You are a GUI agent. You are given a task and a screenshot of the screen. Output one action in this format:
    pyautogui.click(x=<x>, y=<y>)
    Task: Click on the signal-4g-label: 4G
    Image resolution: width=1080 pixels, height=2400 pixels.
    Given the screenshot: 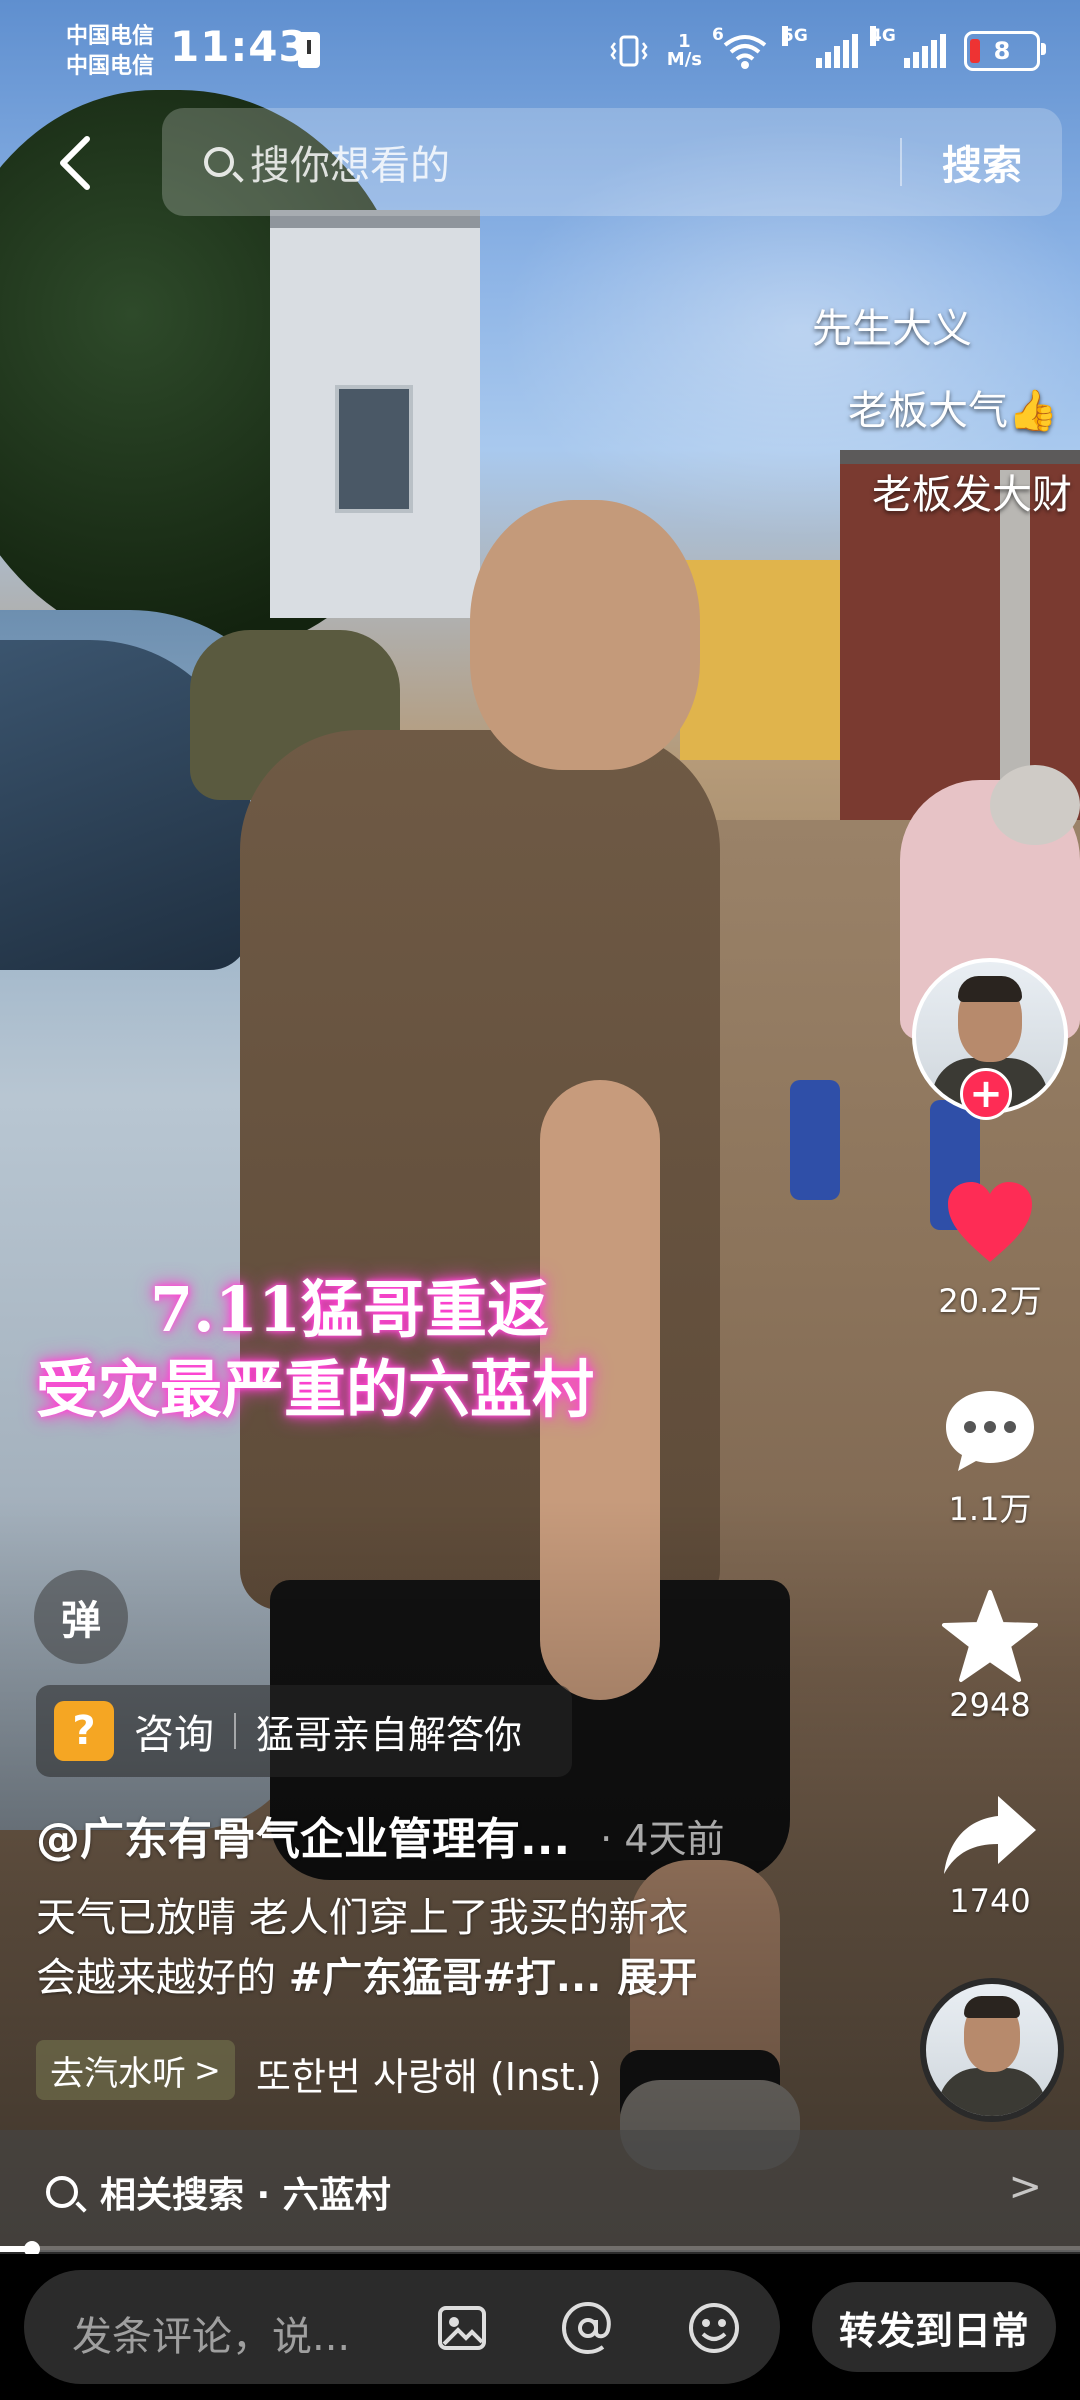 What is the action you would take?
    pyautogui.click(x=883, y=36)
    